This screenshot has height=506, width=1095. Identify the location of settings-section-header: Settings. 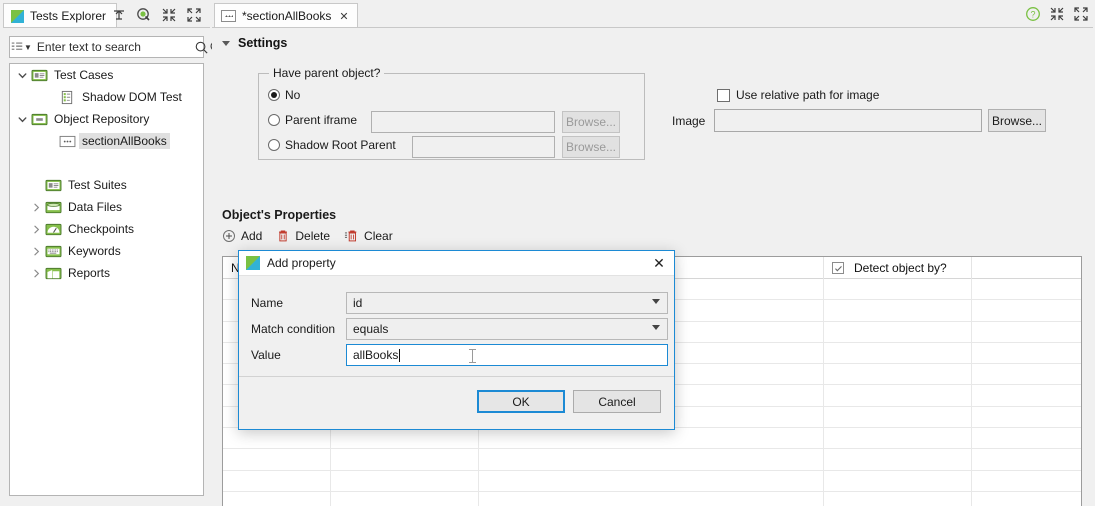
(254, 43).